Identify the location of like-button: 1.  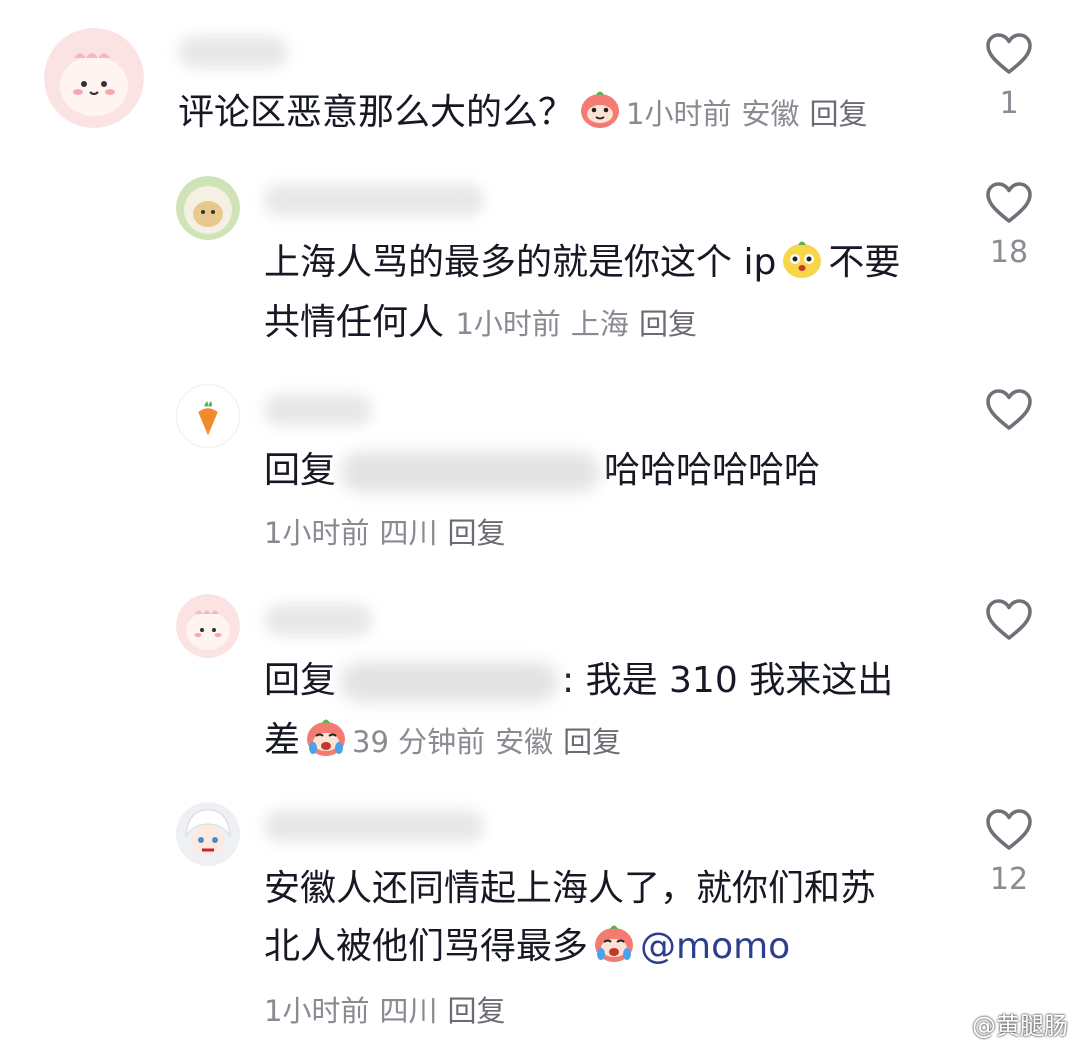
(1009, 76).